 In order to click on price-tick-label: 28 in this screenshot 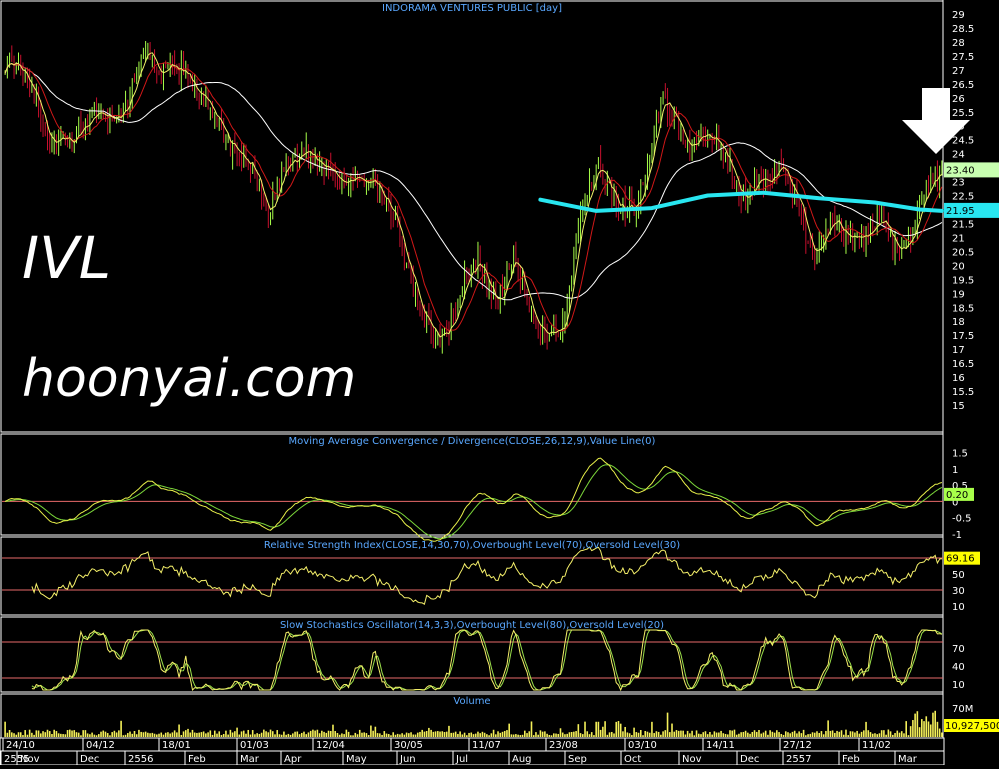, I will do `click(958, 43)`.